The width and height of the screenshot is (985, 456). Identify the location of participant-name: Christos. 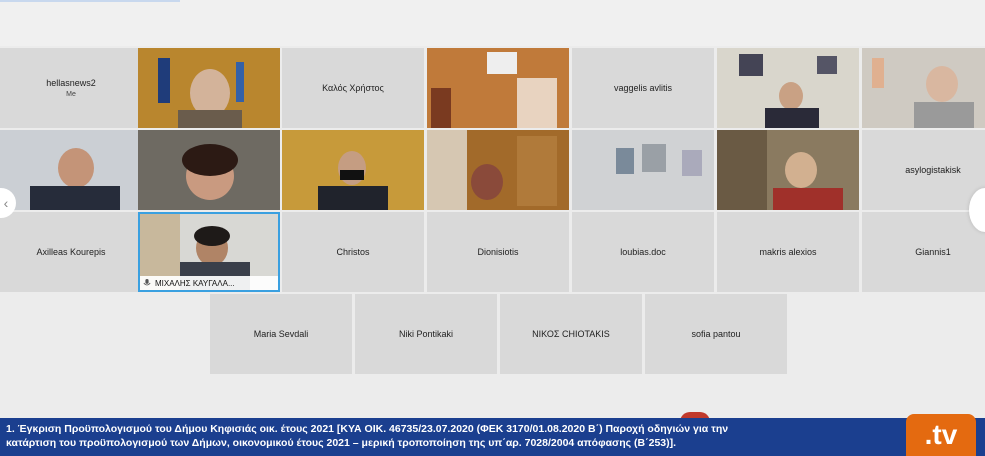
(353, 252).